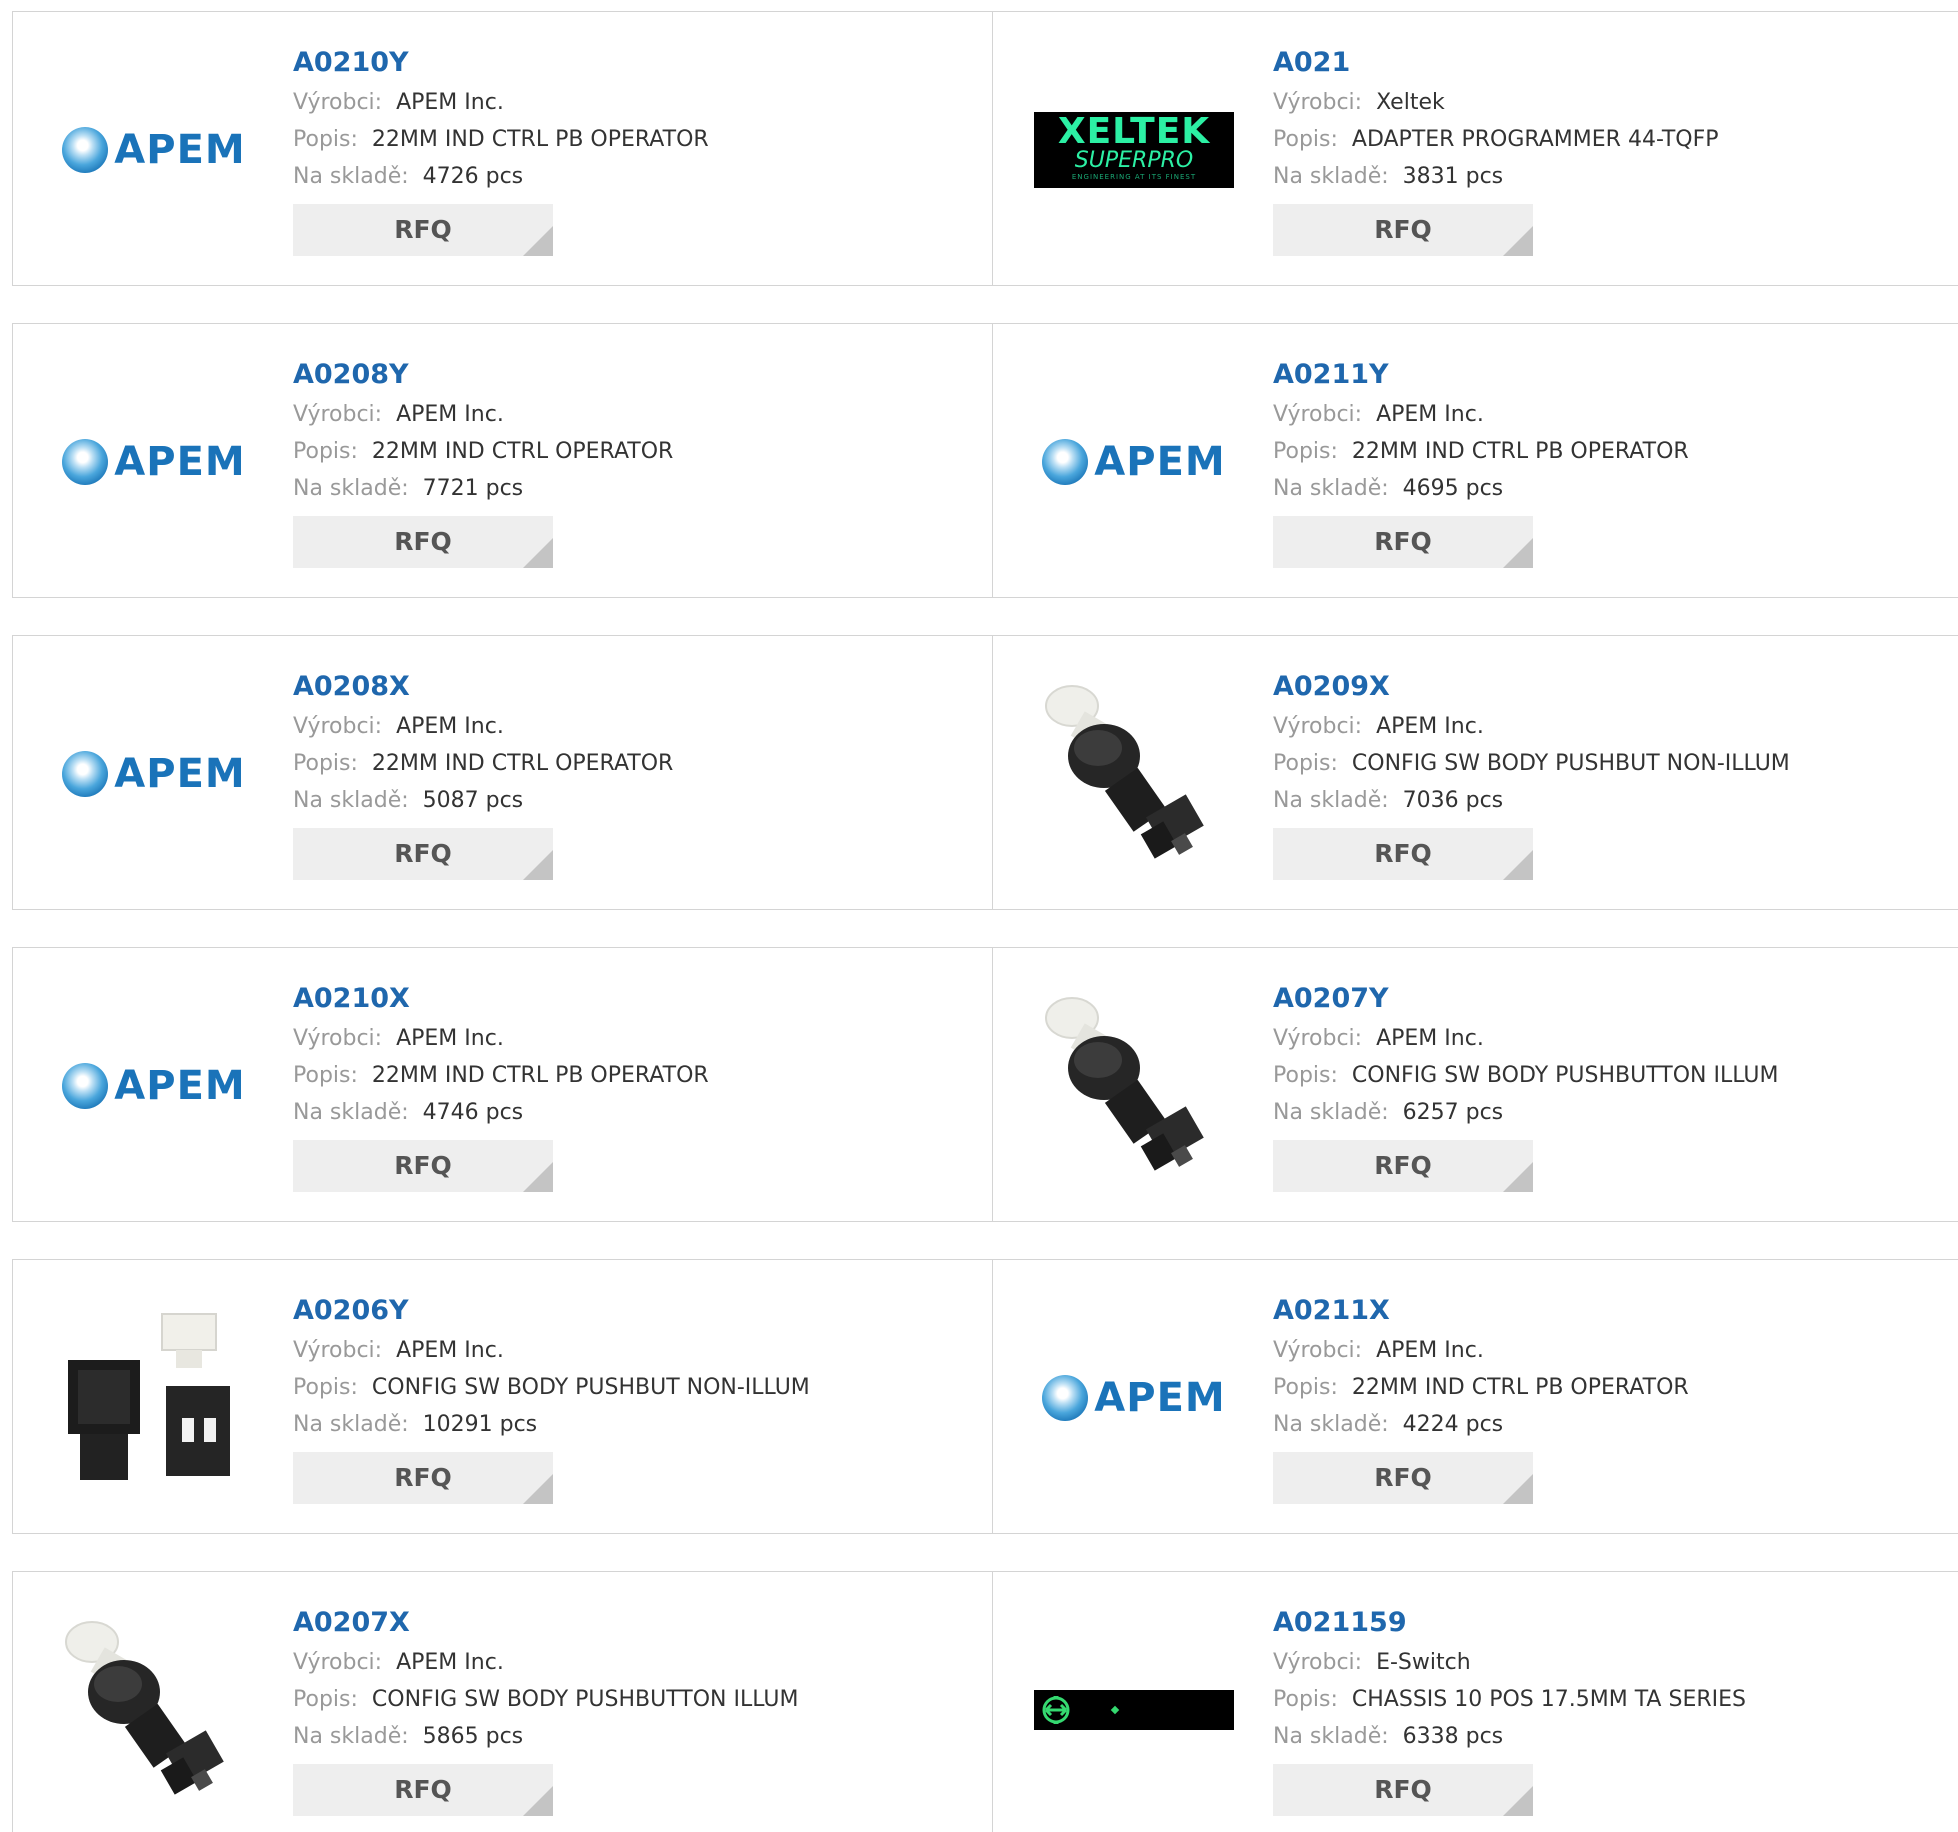 This screenshot has height=1832, width=1958. Describe the element at coordinates (1481, 1311) in the screenshot. I see `part-number-link: A0211X` at that location.